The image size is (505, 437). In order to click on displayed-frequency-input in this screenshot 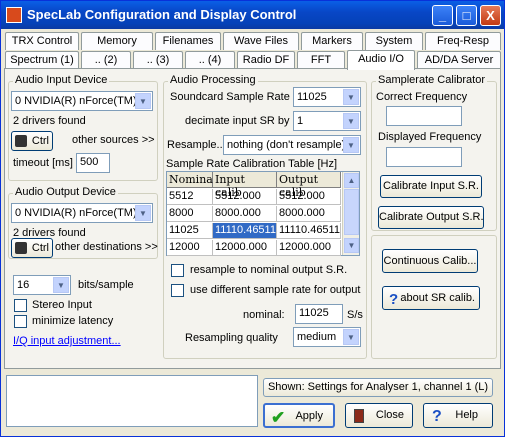, I will do `click(424, 157)`.